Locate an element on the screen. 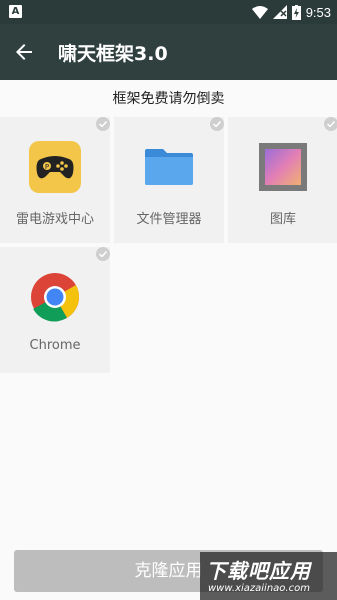 This screenshot has width=337, height=600. notice-text: 框架免费请勿倒卖 is located at coordinates (168, 99).